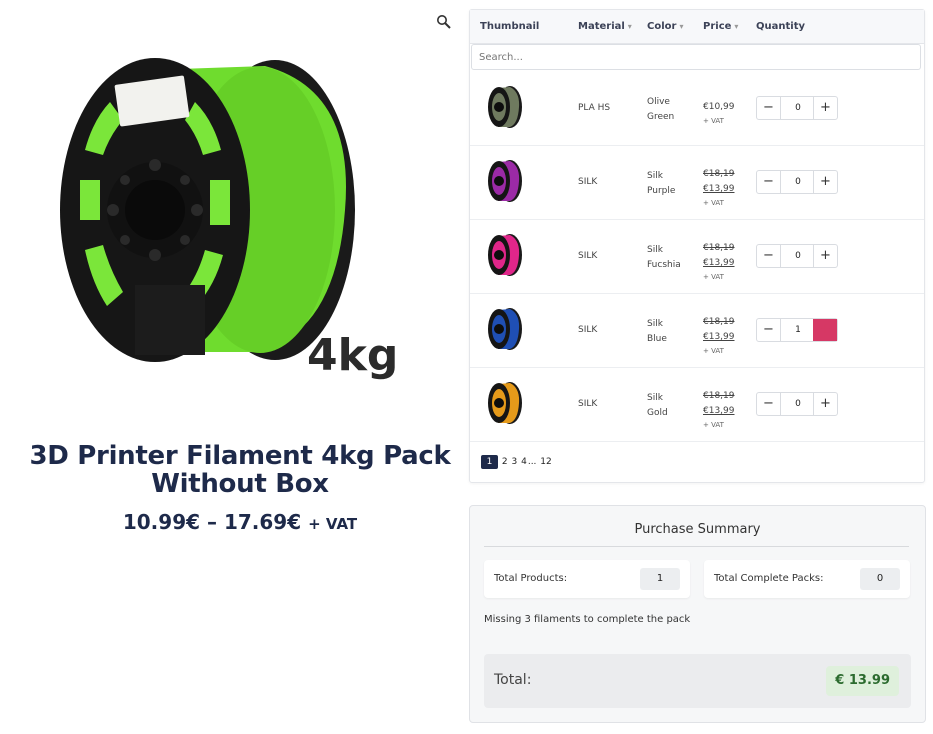  What do you see at coordinates (697, 529) in the screenshot?
I see `summary-title: Purchase Summary` at bounding box center [697, 529].